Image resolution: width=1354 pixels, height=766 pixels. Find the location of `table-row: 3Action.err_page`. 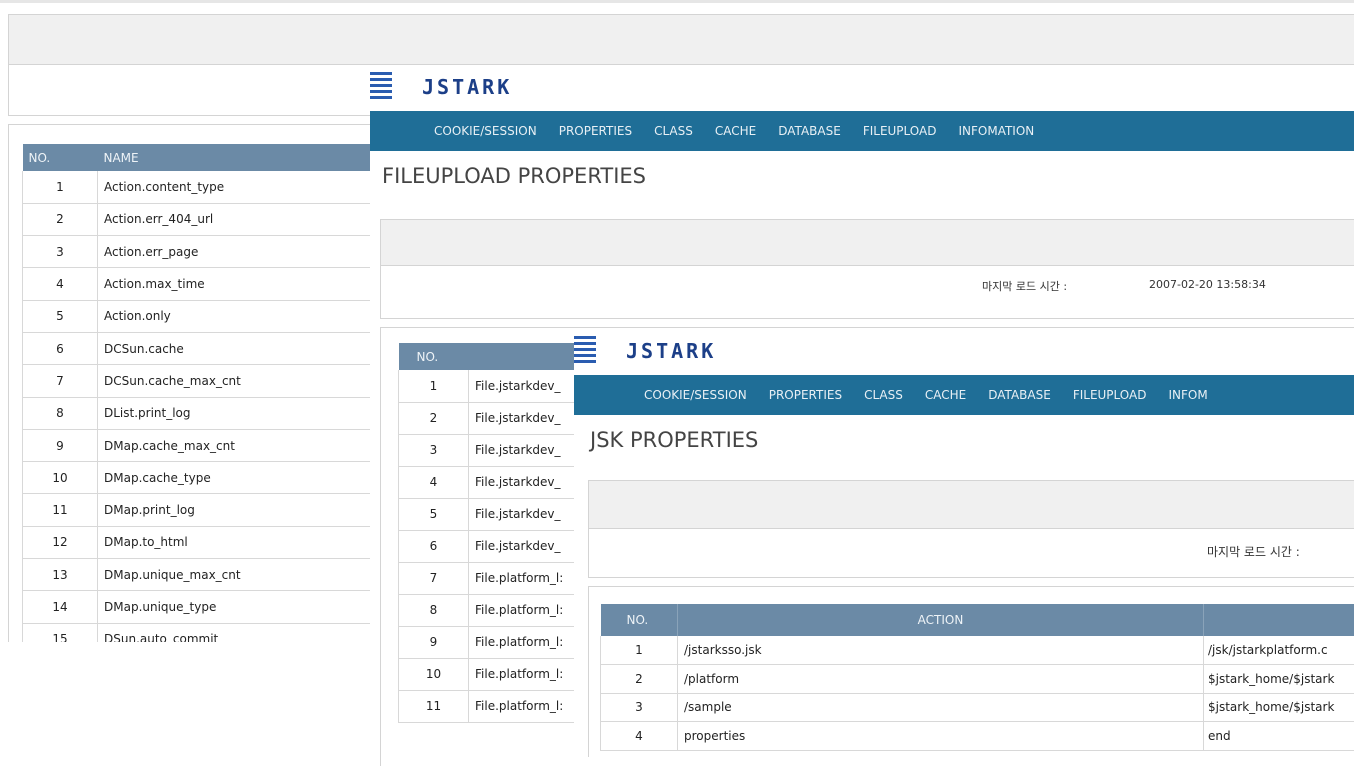

table-row: 3Action.err_page is located at coordinates (208, 252).